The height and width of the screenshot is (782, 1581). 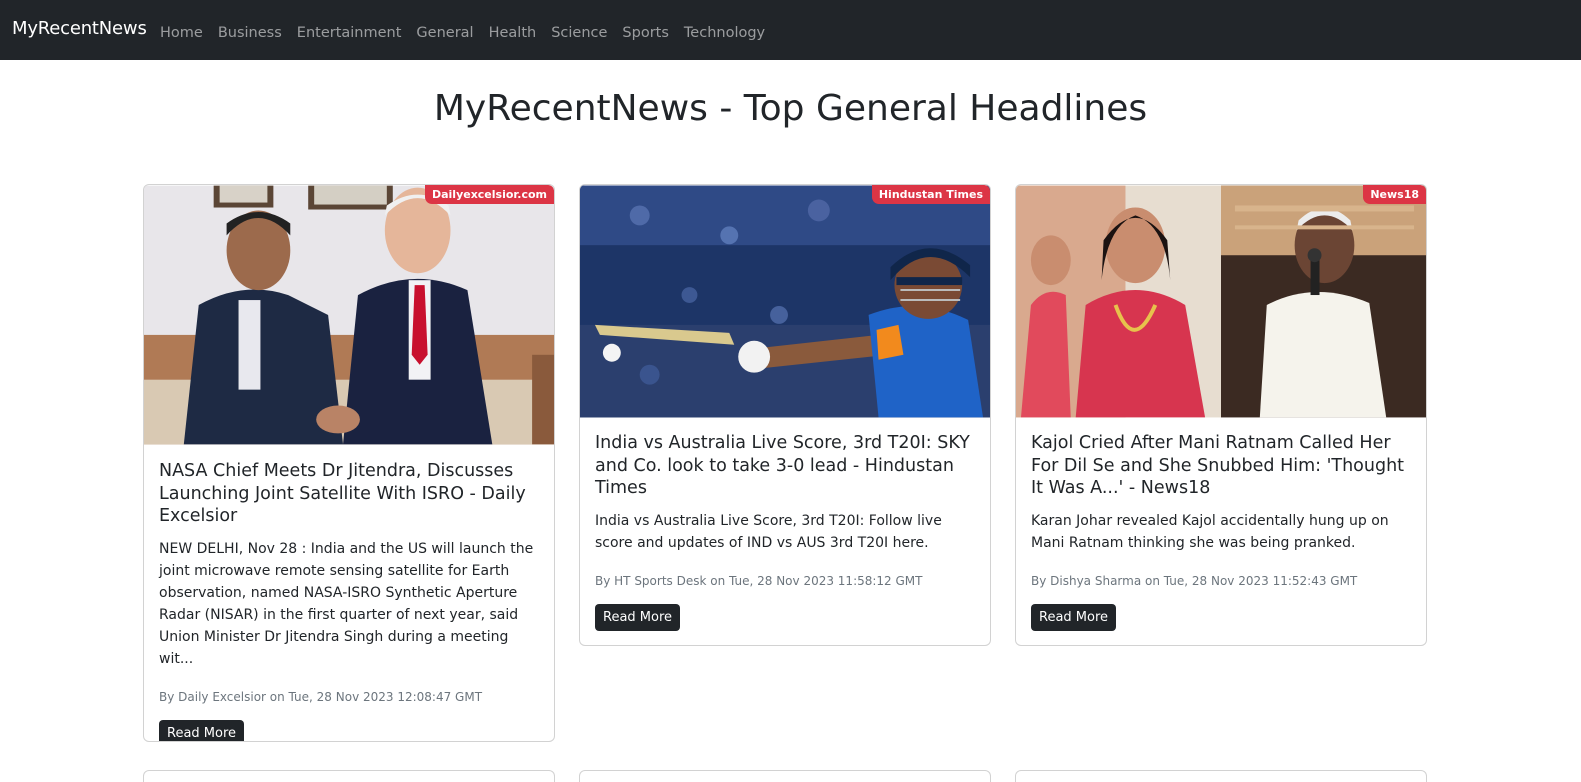 What do you see at coordinates (250, 33) in the screenshot?
I see `nav-link-business: Business` at bounding box center [250, 33].